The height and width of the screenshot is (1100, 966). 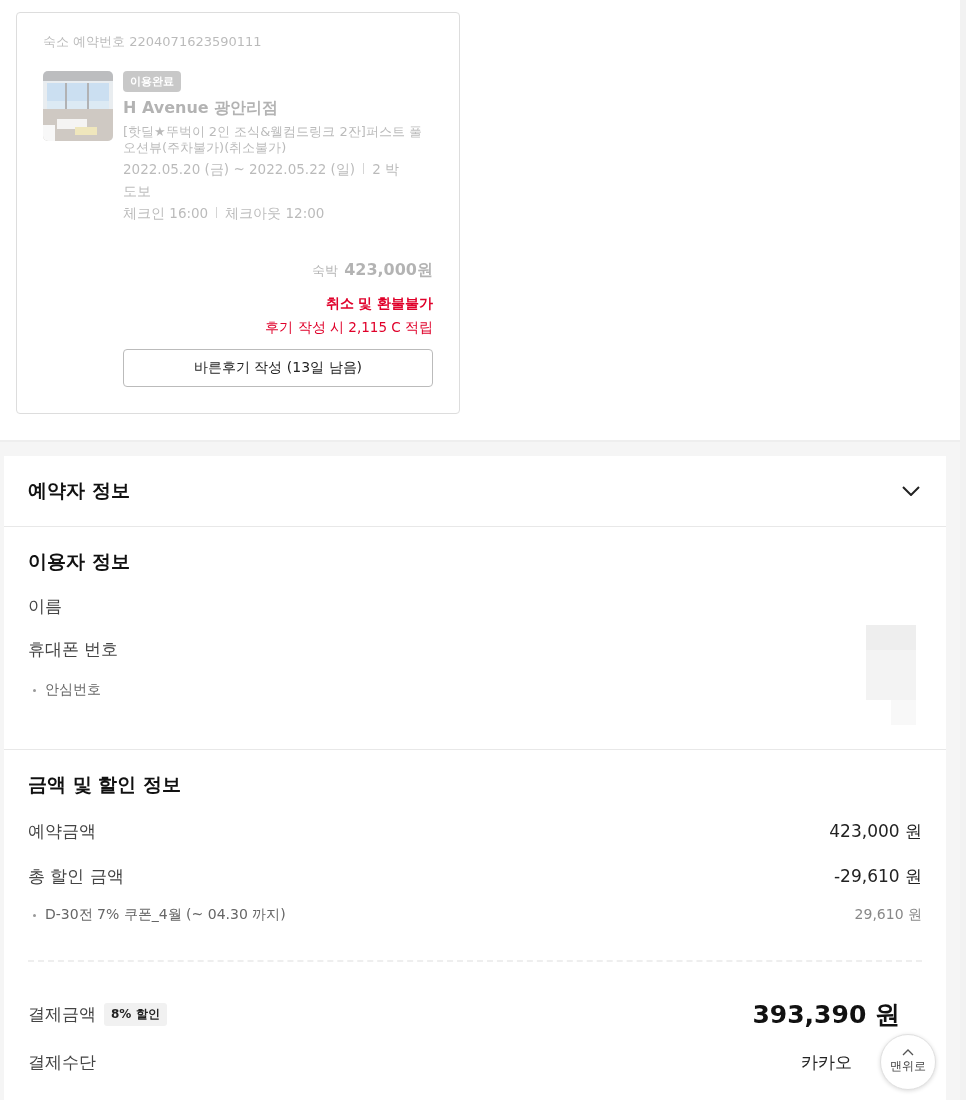 What do you see at coordinates (386, 169) in the screenshot?
I see `nights-count: 2 박` at bounding box center [386, 169].